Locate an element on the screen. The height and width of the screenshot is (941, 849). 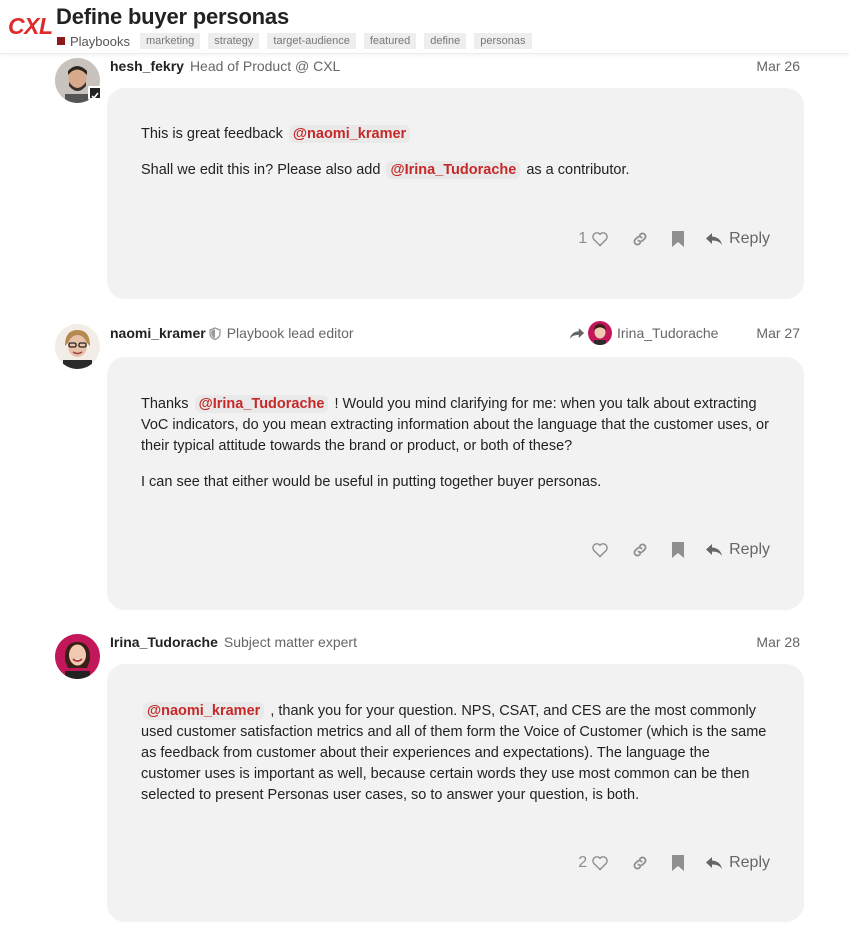
tag-featured: featured is located at coordinates (390, 41).